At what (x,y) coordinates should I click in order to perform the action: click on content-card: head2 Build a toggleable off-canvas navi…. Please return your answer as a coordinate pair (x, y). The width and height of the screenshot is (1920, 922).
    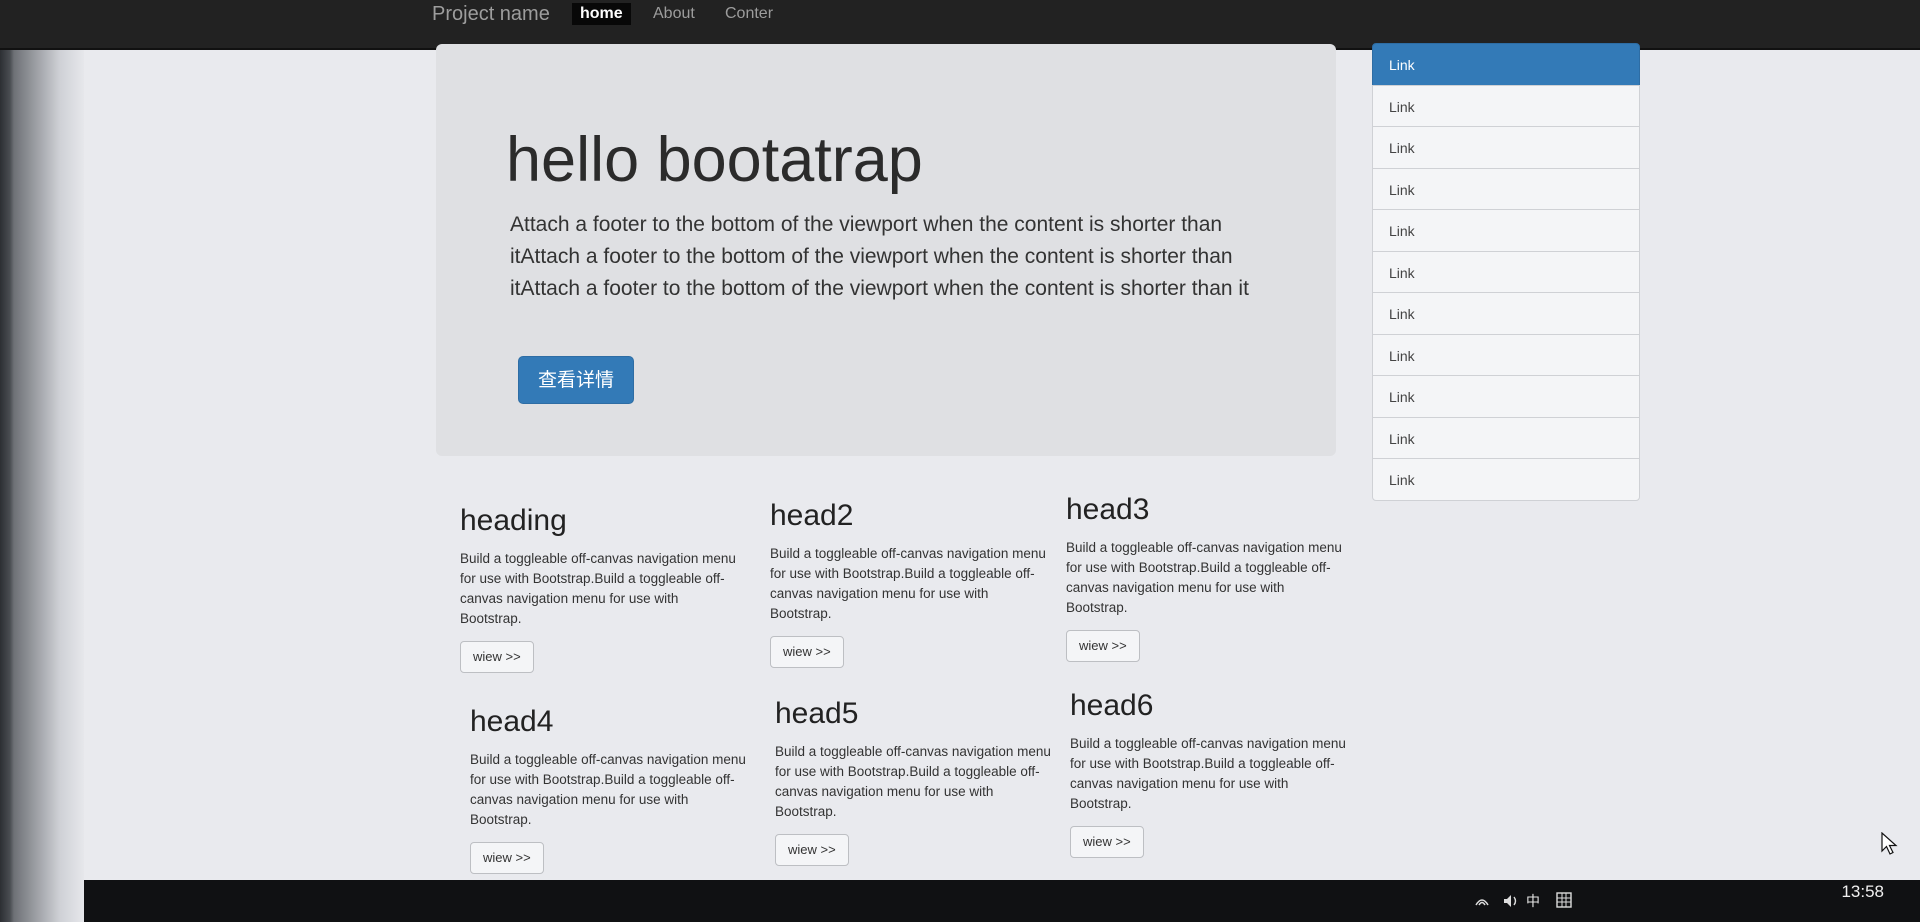
    Looking at the image, I should click on (910, 583).